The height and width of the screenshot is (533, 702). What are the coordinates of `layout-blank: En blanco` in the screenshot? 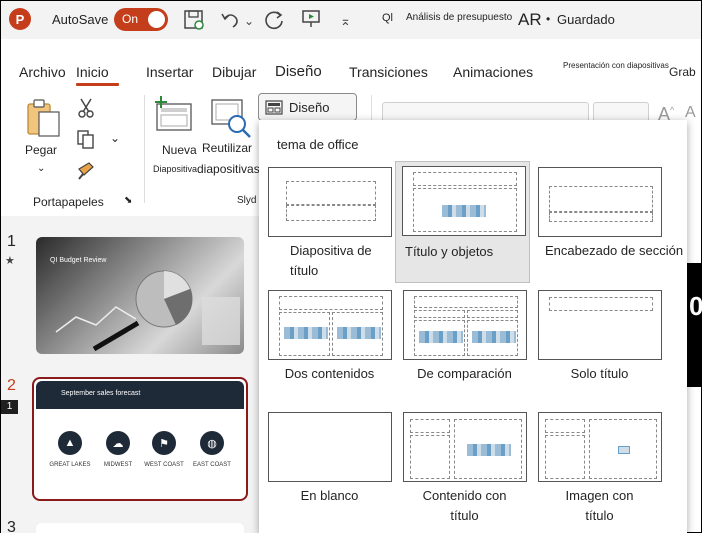 It's located at (329, 468).